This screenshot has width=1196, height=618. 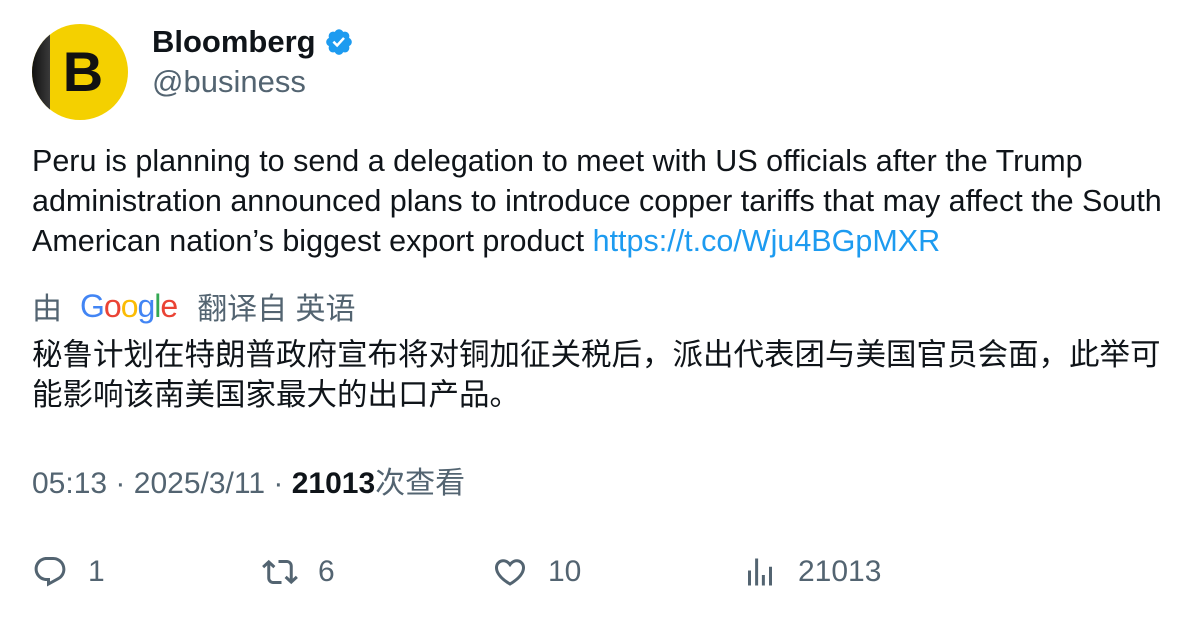 I want to click on tweet-time: 05:13, so click(x=69, y=483).